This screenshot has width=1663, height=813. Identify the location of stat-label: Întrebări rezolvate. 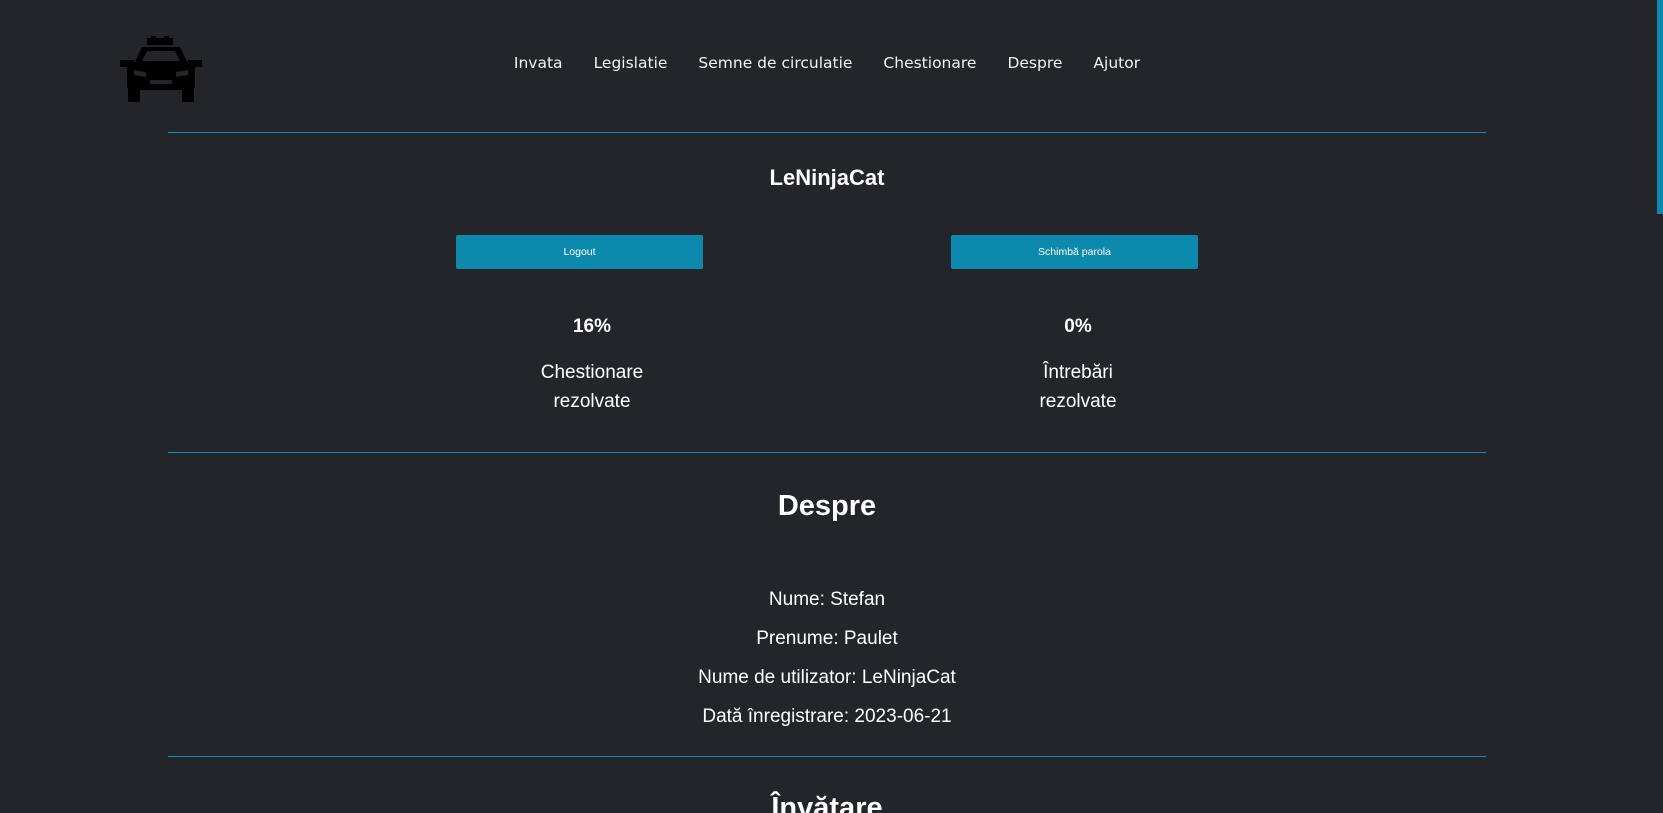
(1078, 387).